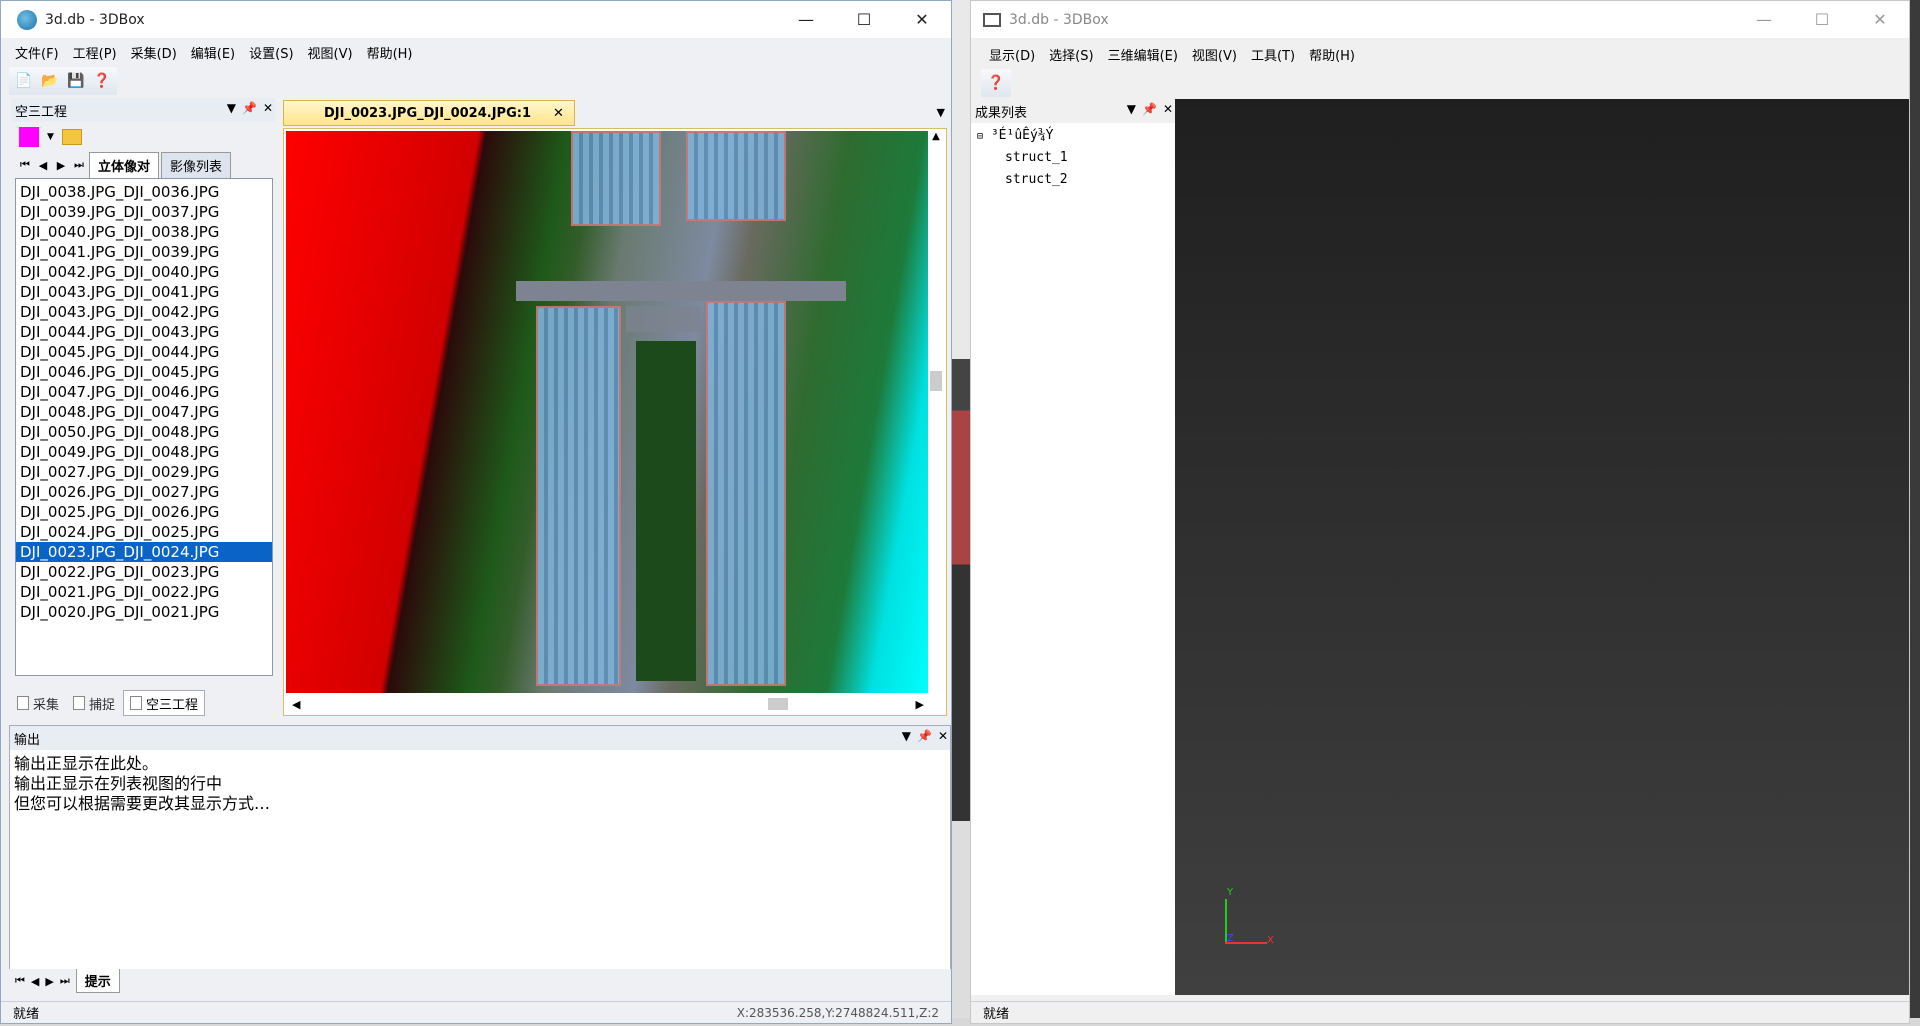 The height and width of the screenshot is (1026, 1920). I want to click on list-tabs: ⏮ ◀ ▶ ⏭ 立体像对 影像列表, so click(143, 165).